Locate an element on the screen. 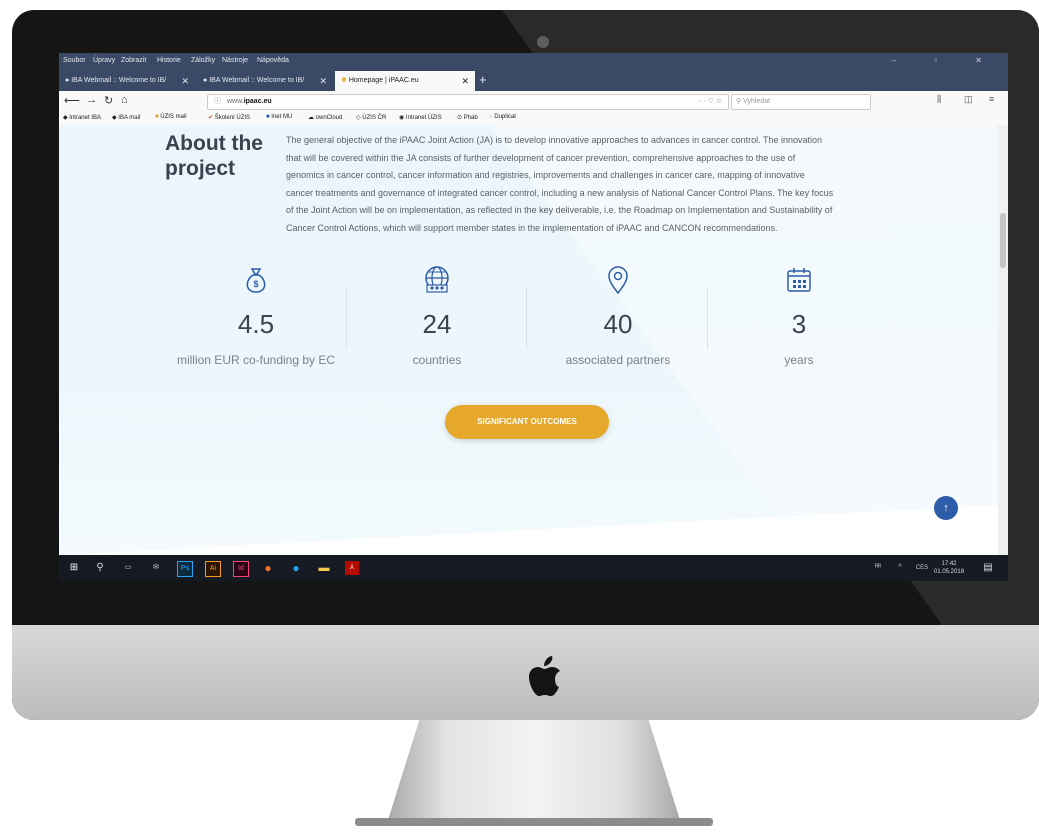 The height and width of the screenshot is (832, 1039). windows-start-icon: ⊞ is located at coordinates (74, 568).